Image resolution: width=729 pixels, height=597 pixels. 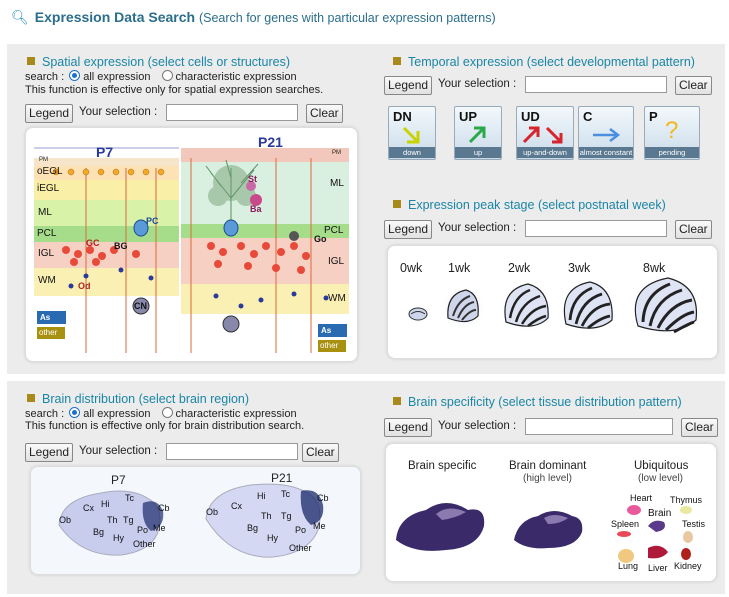 What do you see at coordinates (116, 77) in the screenshot?
I see `all-expression-label: all expression` at bounding box center [116, 77].